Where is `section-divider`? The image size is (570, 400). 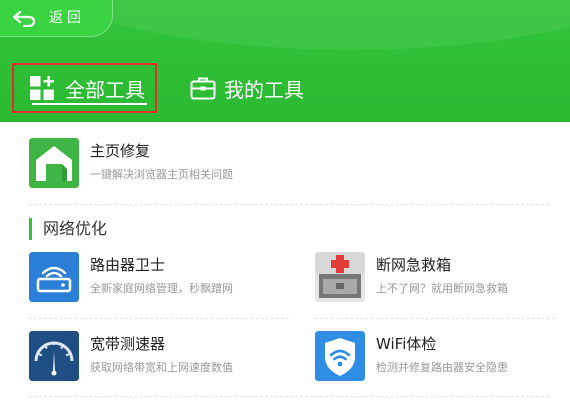
section-divider is located at coordinates (289, 204).